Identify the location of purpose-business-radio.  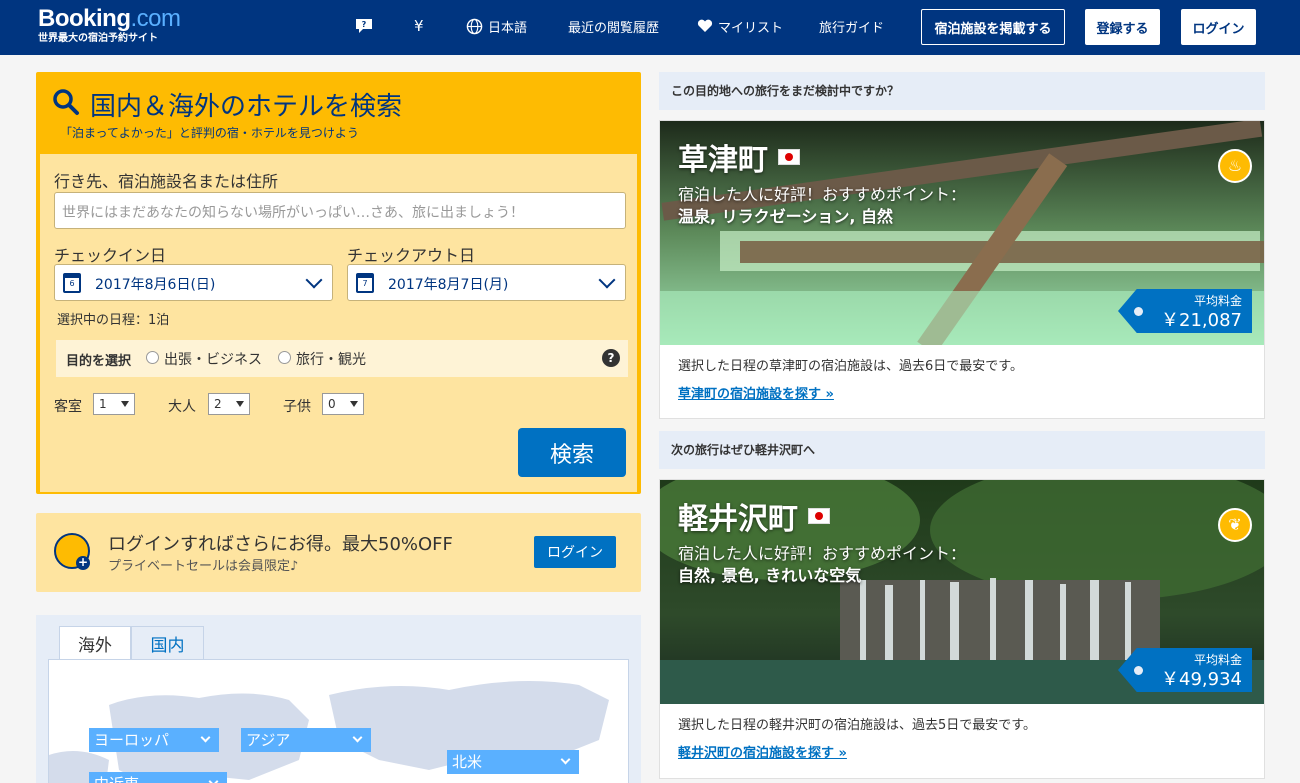
(152, 357).